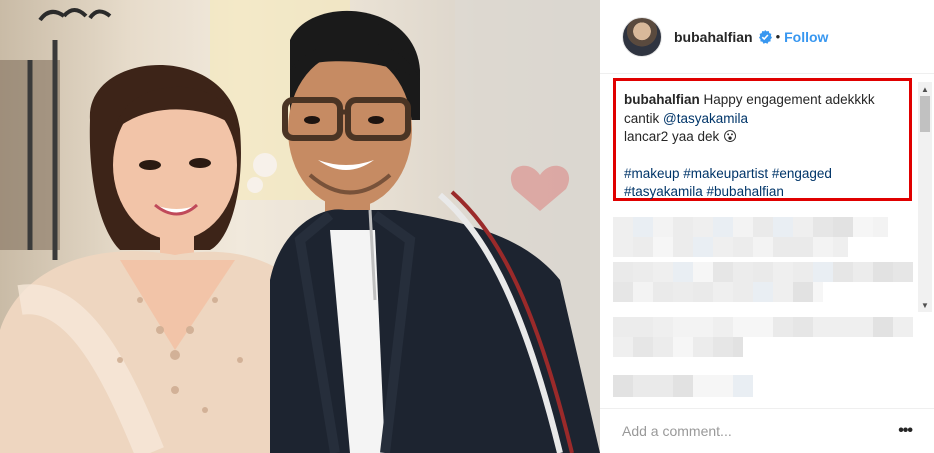 This screenshot has width=934, height=453. I want to click on caption-line-1: bubahalfian Happy engagement adekkkk, so click(762, 100).